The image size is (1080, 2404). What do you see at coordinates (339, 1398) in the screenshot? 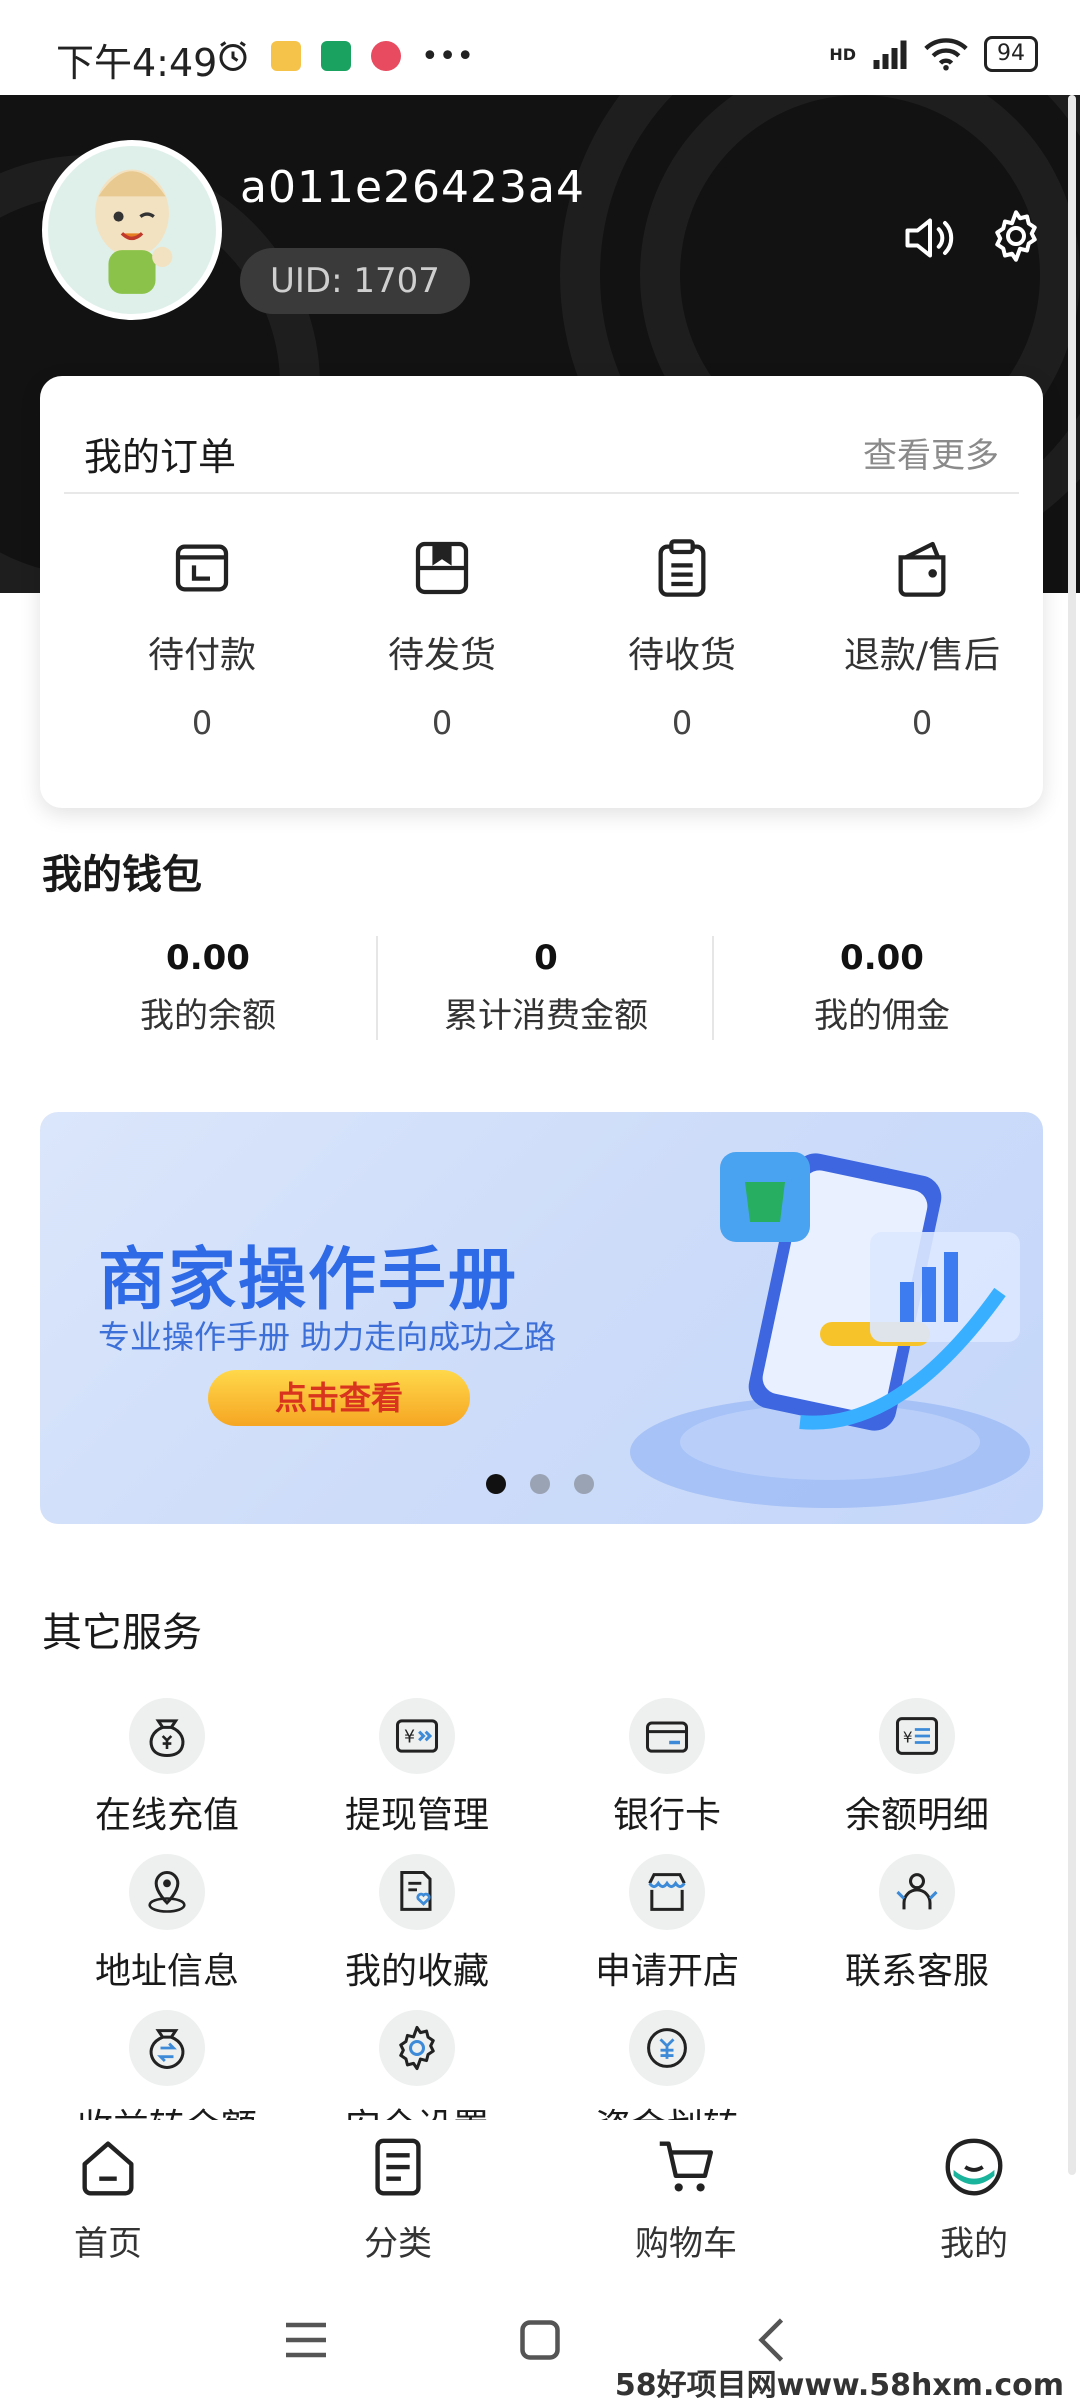
I see `banner-view-button: 点击查看` at bounding box center [339, 1398].